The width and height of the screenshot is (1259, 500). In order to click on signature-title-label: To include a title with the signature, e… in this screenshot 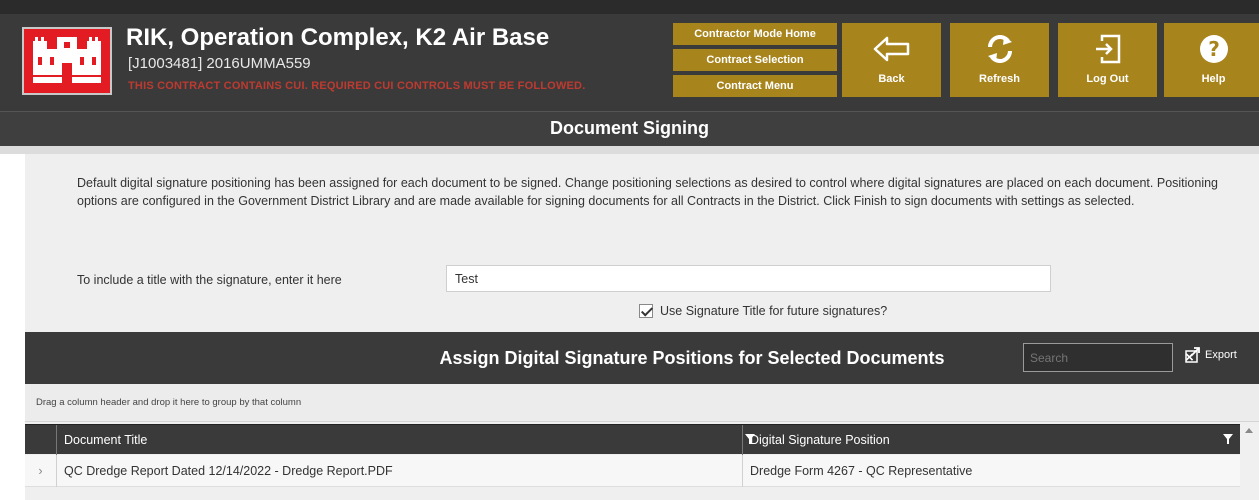, I will do `click(209, 280)`.